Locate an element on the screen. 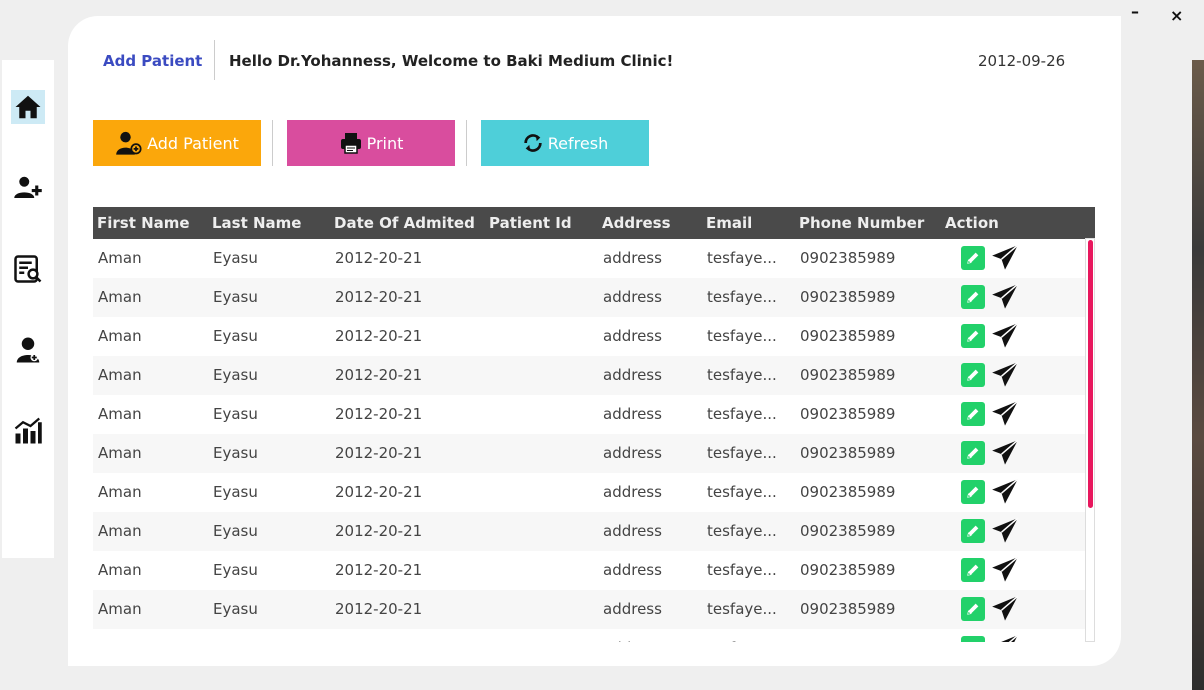 The width and height of the screenshot is (1204, 690). column-header: Email is located at coordinates (729, 223).